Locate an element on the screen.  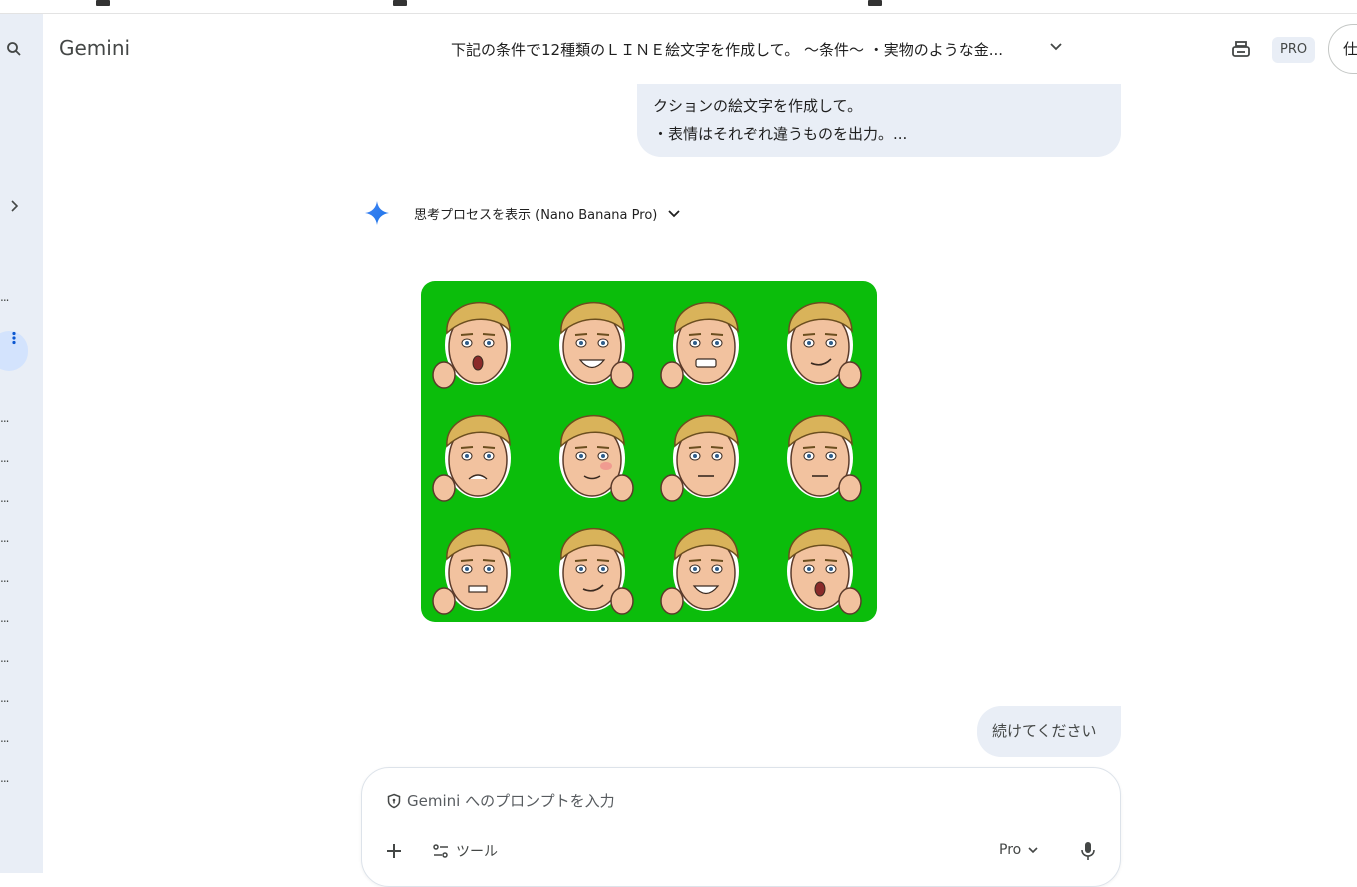
prompt-composer: Gemini へのプロンプトを入力 ツール Pro is located at coordinates (741, 827).